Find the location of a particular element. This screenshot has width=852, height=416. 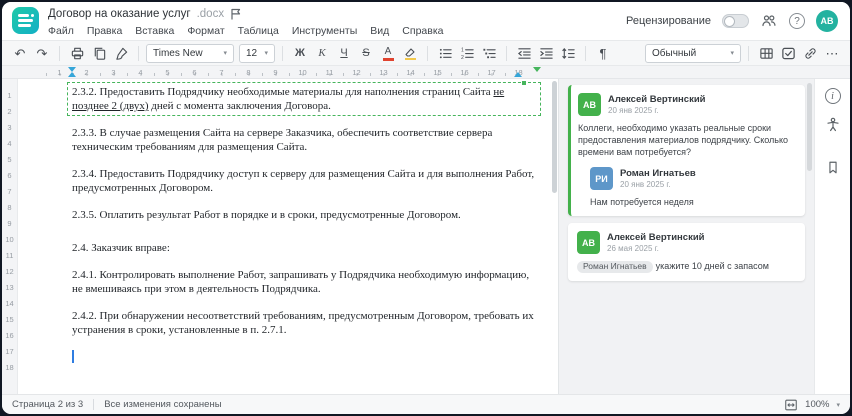

paragraph: 2.4. Заказчик вправе: is located at coordinates (304, 248).